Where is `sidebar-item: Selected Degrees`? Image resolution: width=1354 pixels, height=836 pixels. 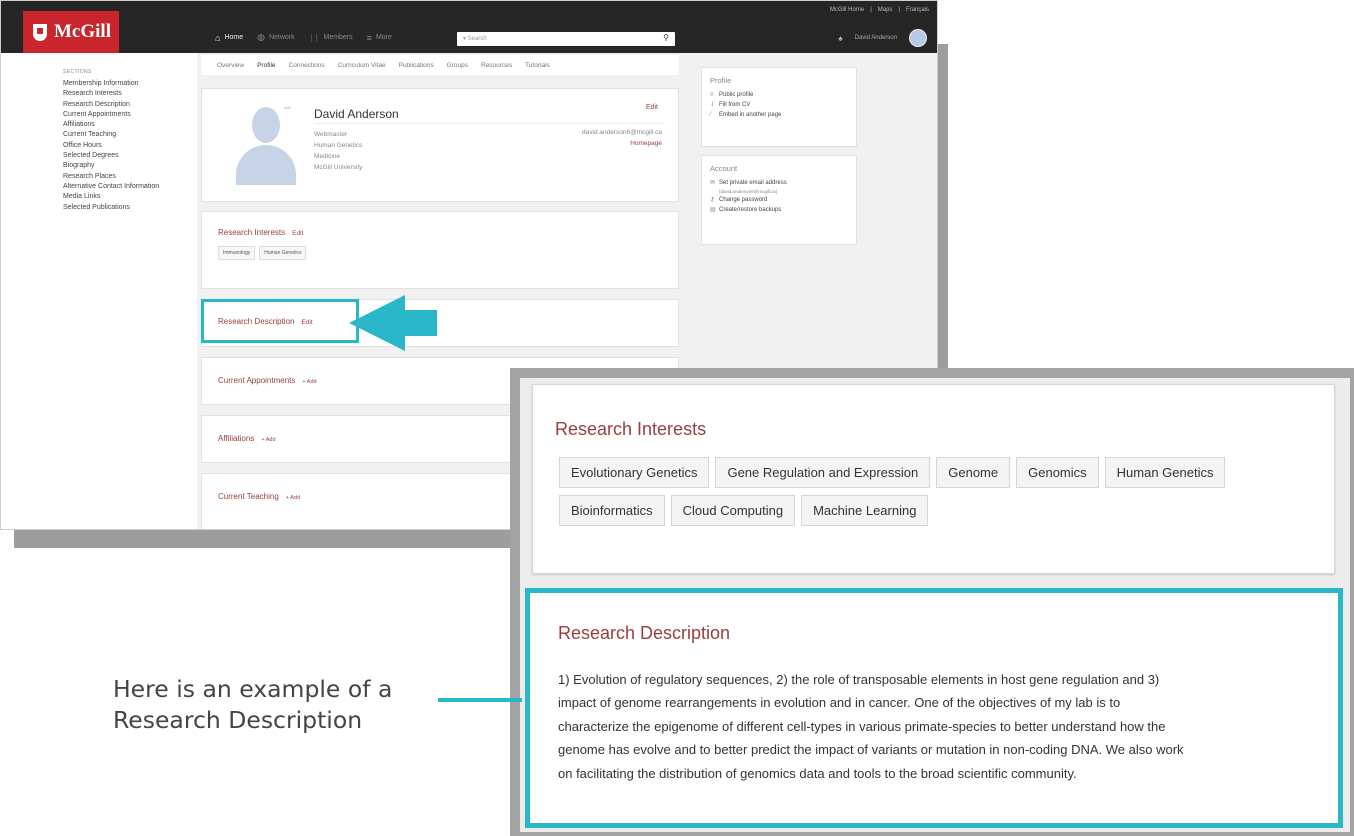 sidebar-item: Selected Degrees is located at coordinates (130, 156).